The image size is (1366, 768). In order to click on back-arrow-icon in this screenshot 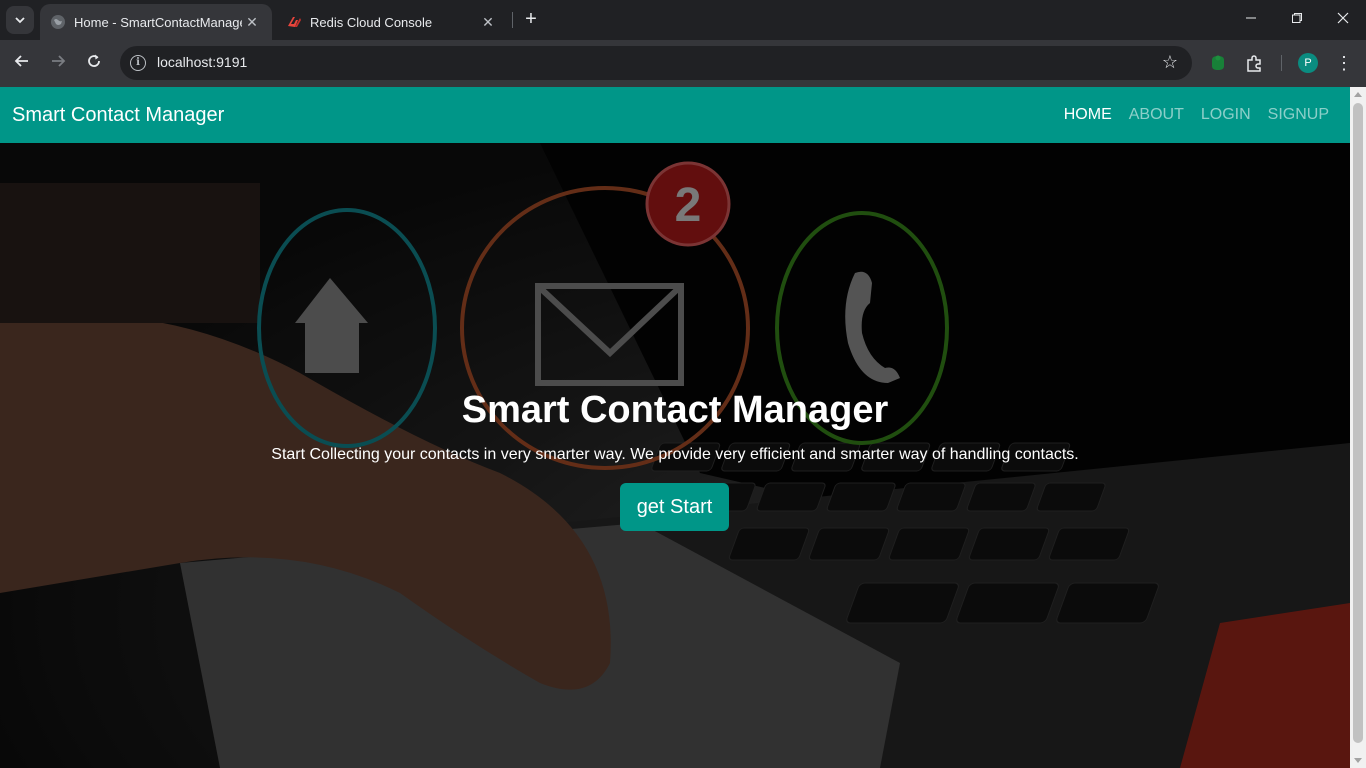, I will do `click(21, 61)`.